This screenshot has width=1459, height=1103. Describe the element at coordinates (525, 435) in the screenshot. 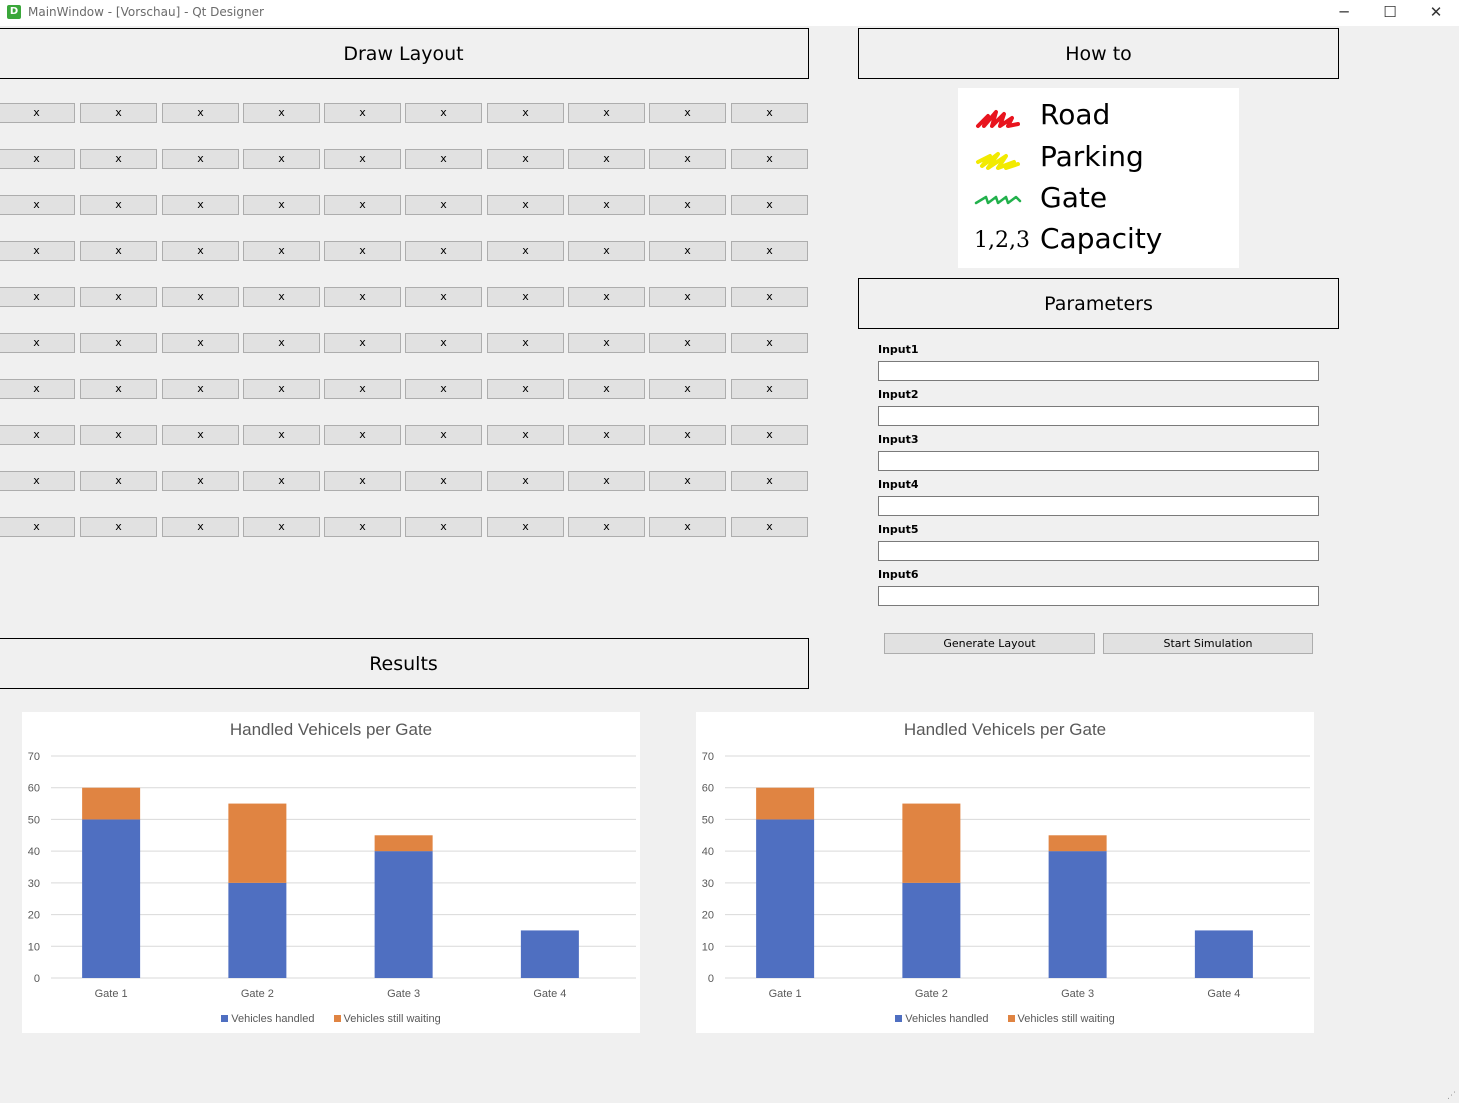

I see `layout-cell-r8-c7: x` at that location.